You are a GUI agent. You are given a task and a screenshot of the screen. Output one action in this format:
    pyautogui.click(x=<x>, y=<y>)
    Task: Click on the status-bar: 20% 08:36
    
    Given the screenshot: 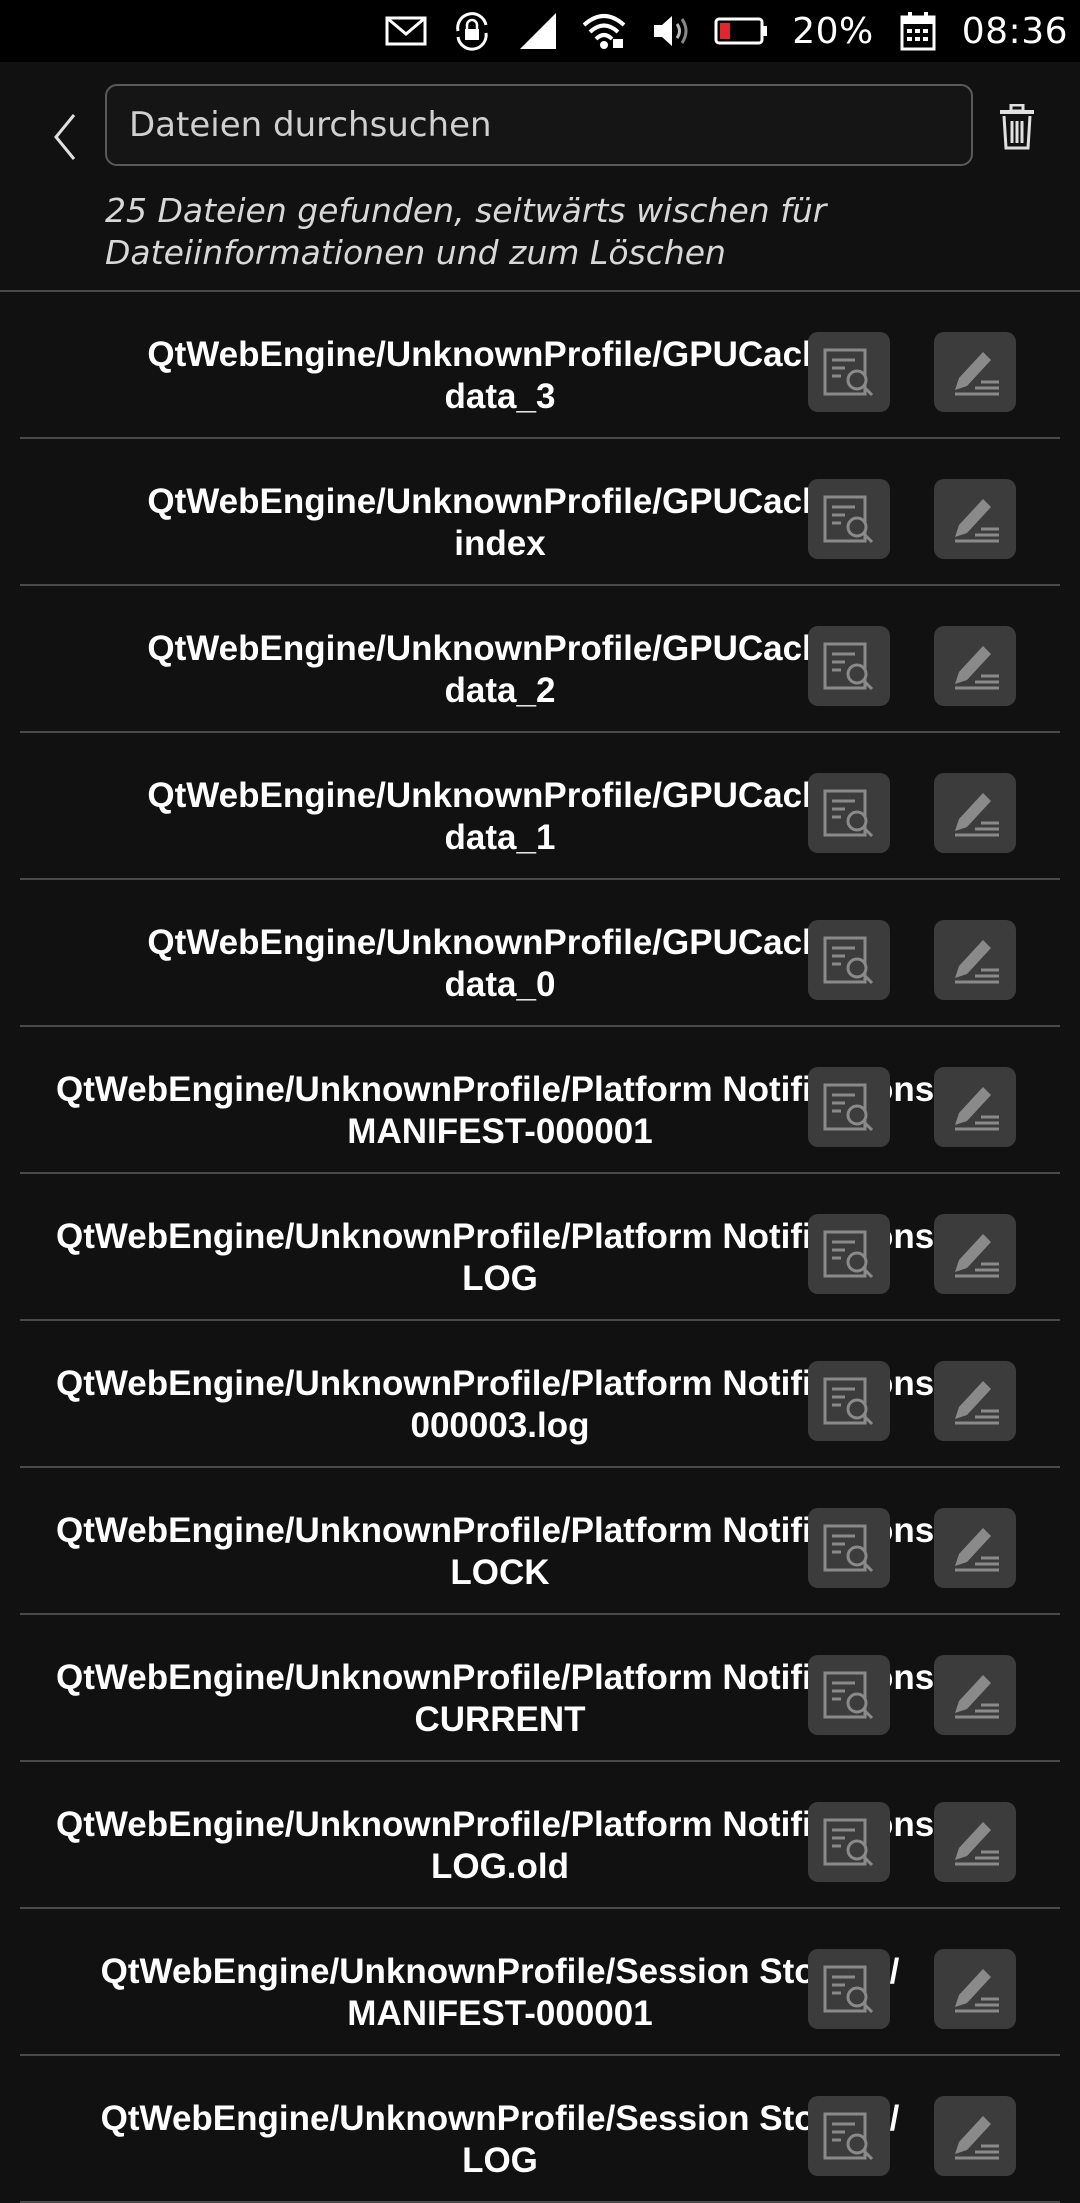 What is the action you would take?
    pyautogui.click(x=540, y=31)
    